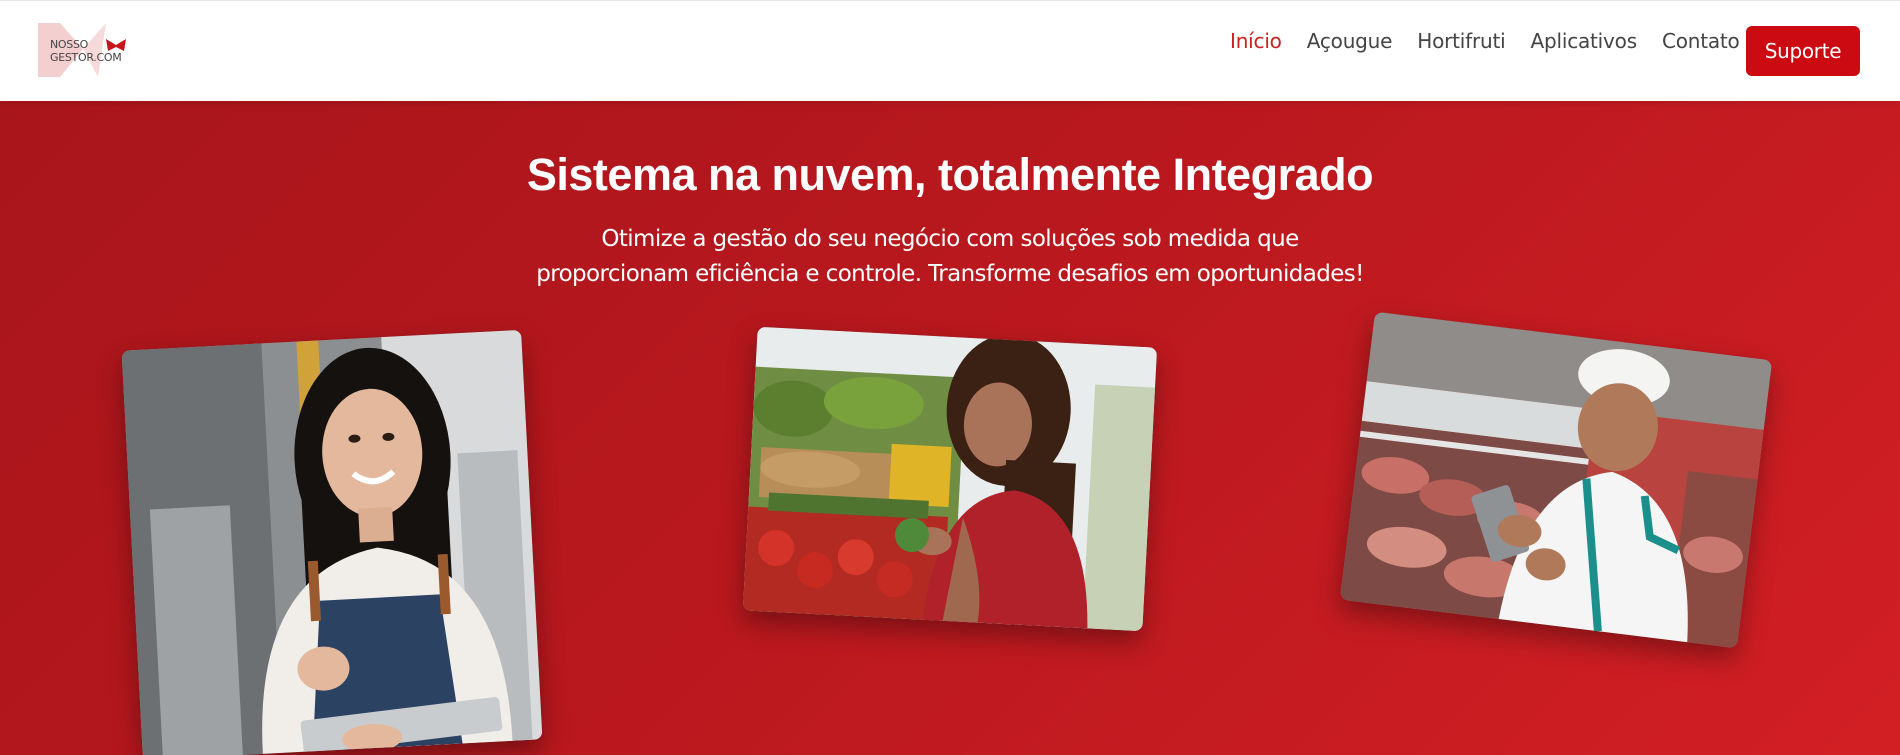 Image resolution: width=1900 pixels, height=755 pixels. Describe the element at coordinates (86, 57) in the screenshot. I see `logo-line-2: GESTOR.COM` at that location.